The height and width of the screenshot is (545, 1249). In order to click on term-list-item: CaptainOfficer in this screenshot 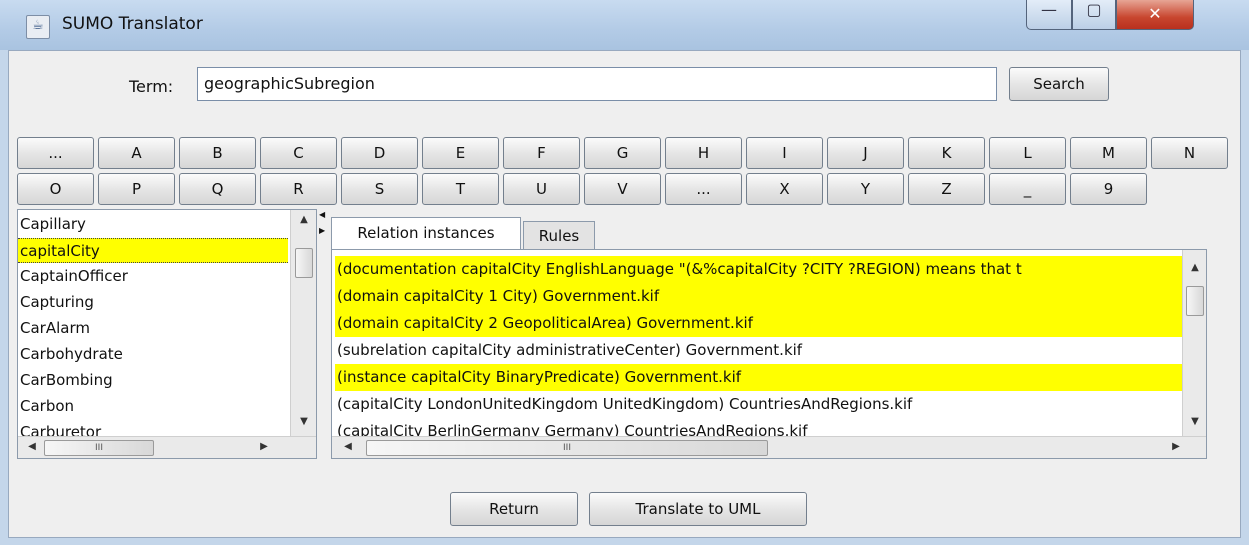, I will do `click(74, 276)`.